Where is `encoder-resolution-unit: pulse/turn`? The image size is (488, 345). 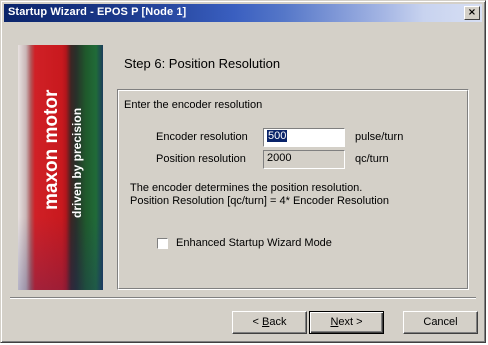 encoder-resolution-unit: pulse/turn is located at coordinates (379, 137).